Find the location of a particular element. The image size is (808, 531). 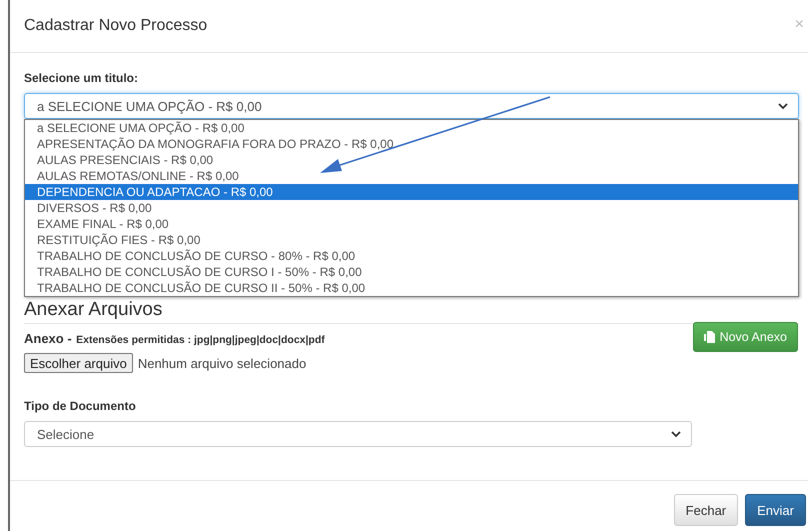

file-status: Nenhum arquivo selecionado is located at coordinates (222, 363).